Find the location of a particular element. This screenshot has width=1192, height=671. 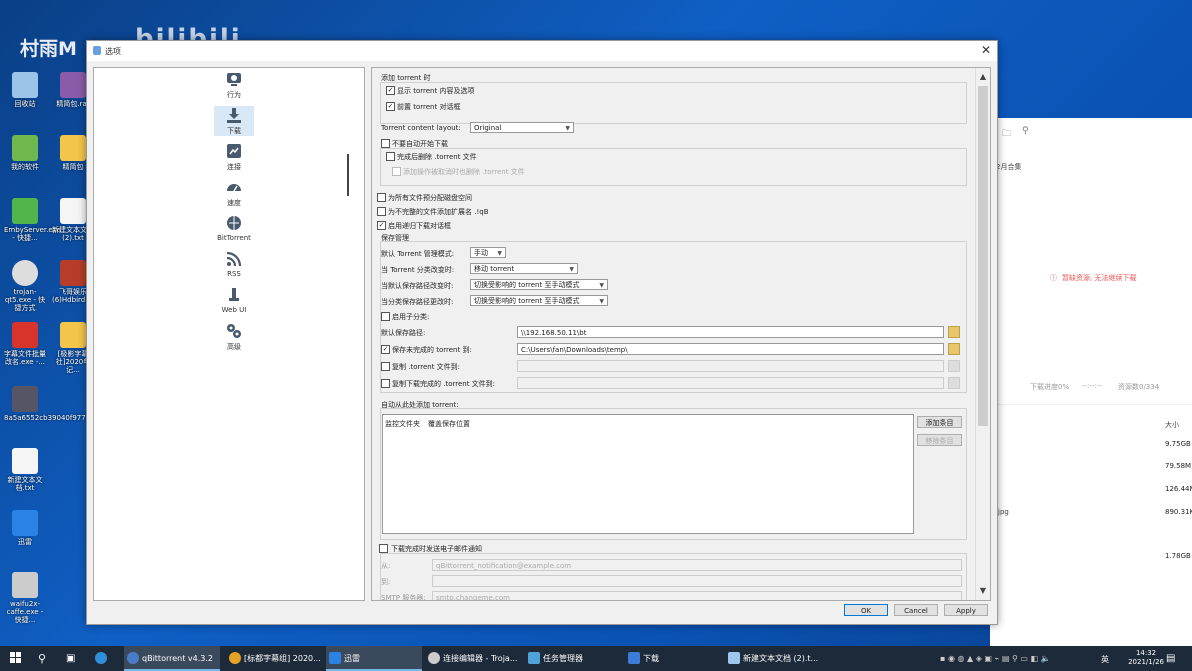

recursive-label: 启用递归下载对话框 is located at coordinates (419, 226).